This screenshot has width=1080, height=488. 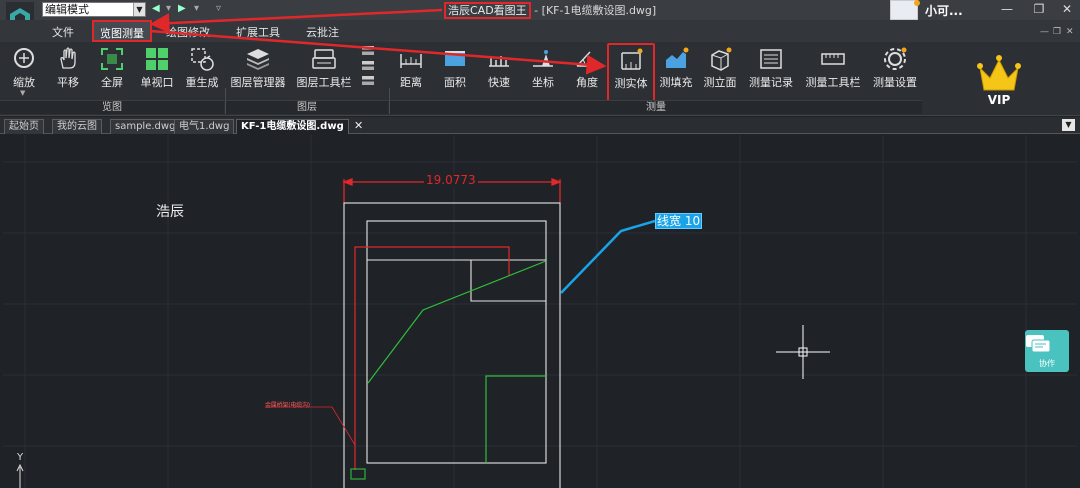 What do you see at coordinates (296, 21) in the screenshot?
I see `arrow-to-tab-icon` at bounding box center [296, 21].